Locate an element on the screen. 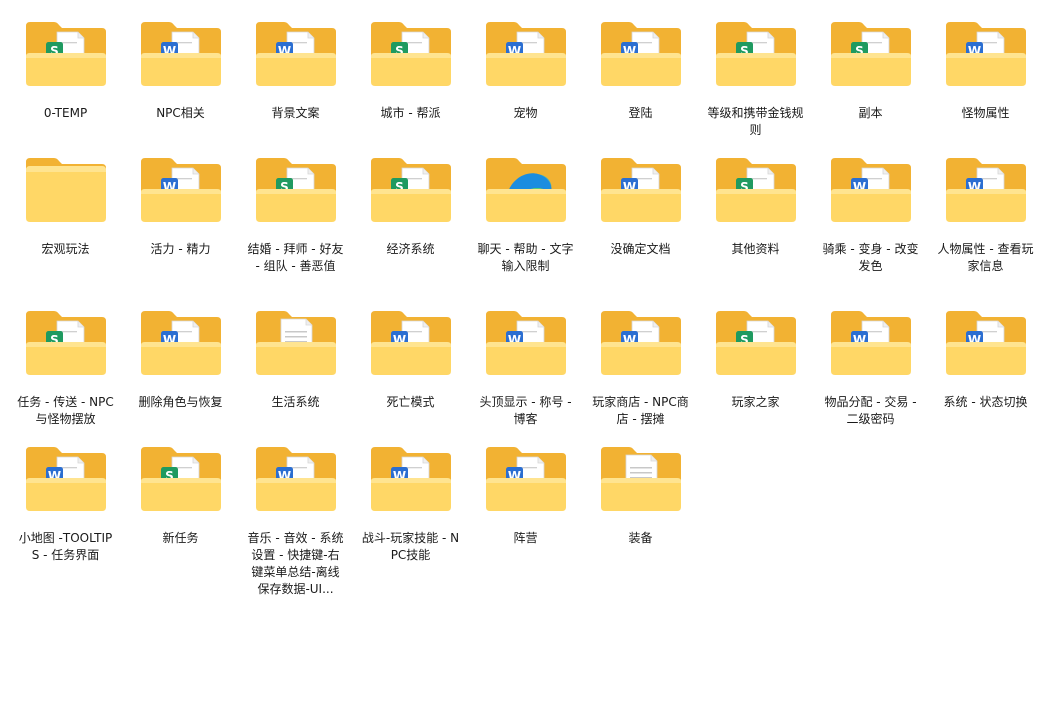  folder-item: S 经济系统 is located at coordinates (410, 207).